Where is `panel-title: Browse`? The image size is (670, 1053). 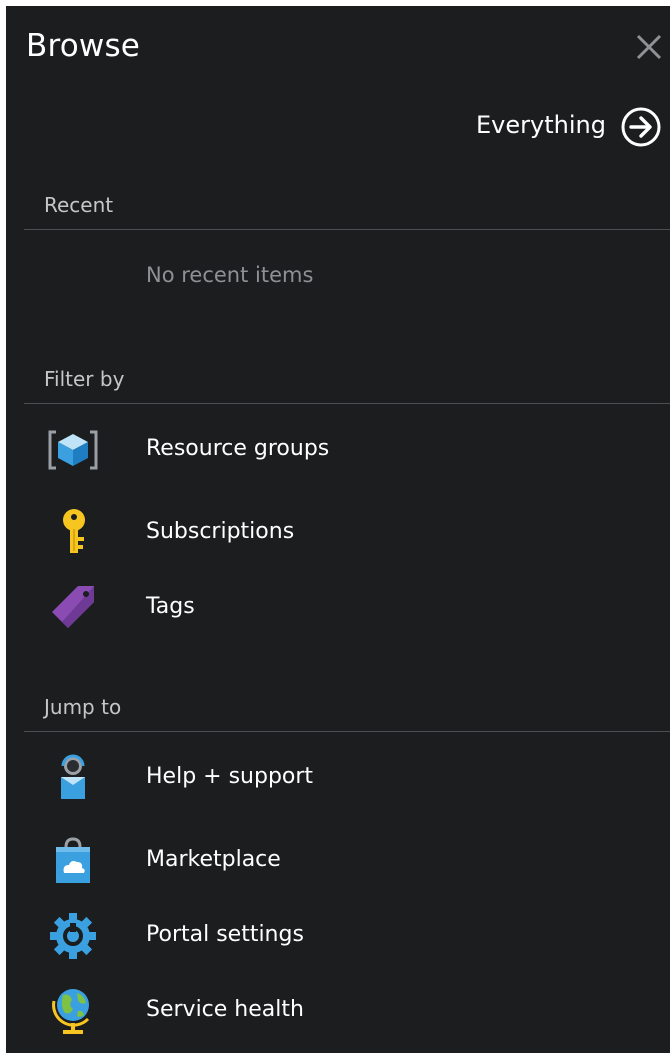
panel-title: Browse is located at coordinates (83, 46).